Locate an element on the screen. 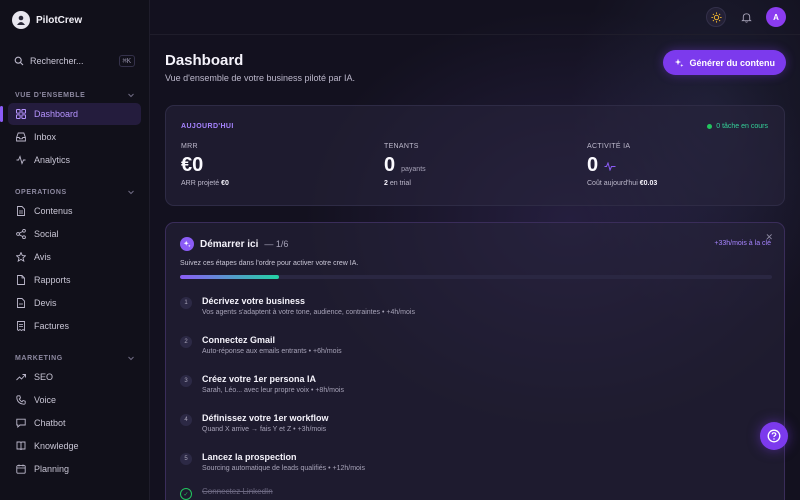 The width and height of the screenshot is (800, 500). sidebar-item-dashboard: Dashboard is located at coordinates (70, 114).